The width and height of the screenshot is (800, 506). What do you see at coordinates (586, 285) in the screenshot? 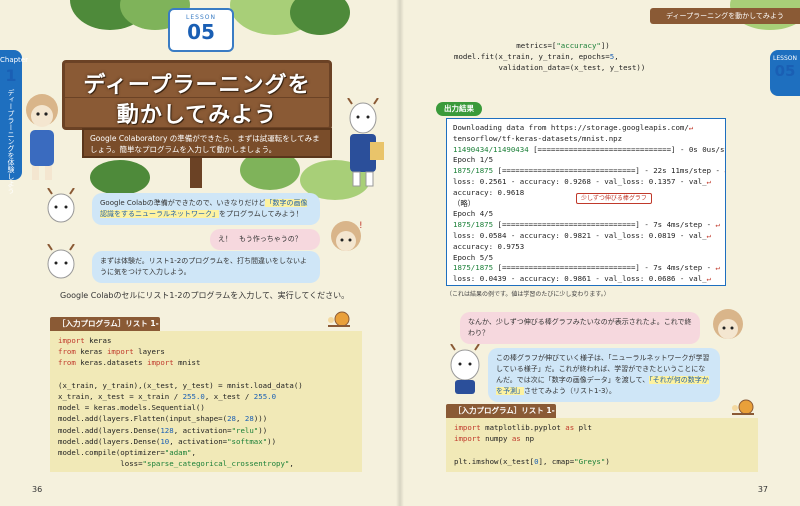
I see `output-line: accuracy: 0.9778` at bounding box center [586, 285].